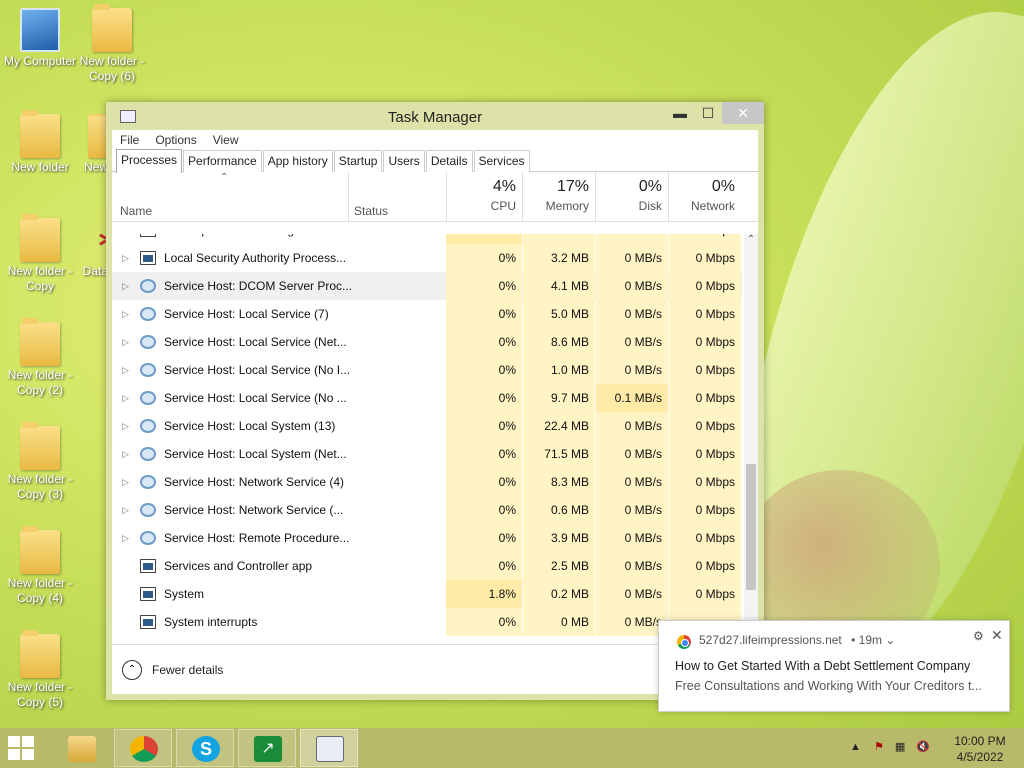 This screenshot has width=1024, height=768. What do you see at coordinates (751, 527) in the screenshot?
I see `scrollbar-thumb` at bounding box center [751, 527].